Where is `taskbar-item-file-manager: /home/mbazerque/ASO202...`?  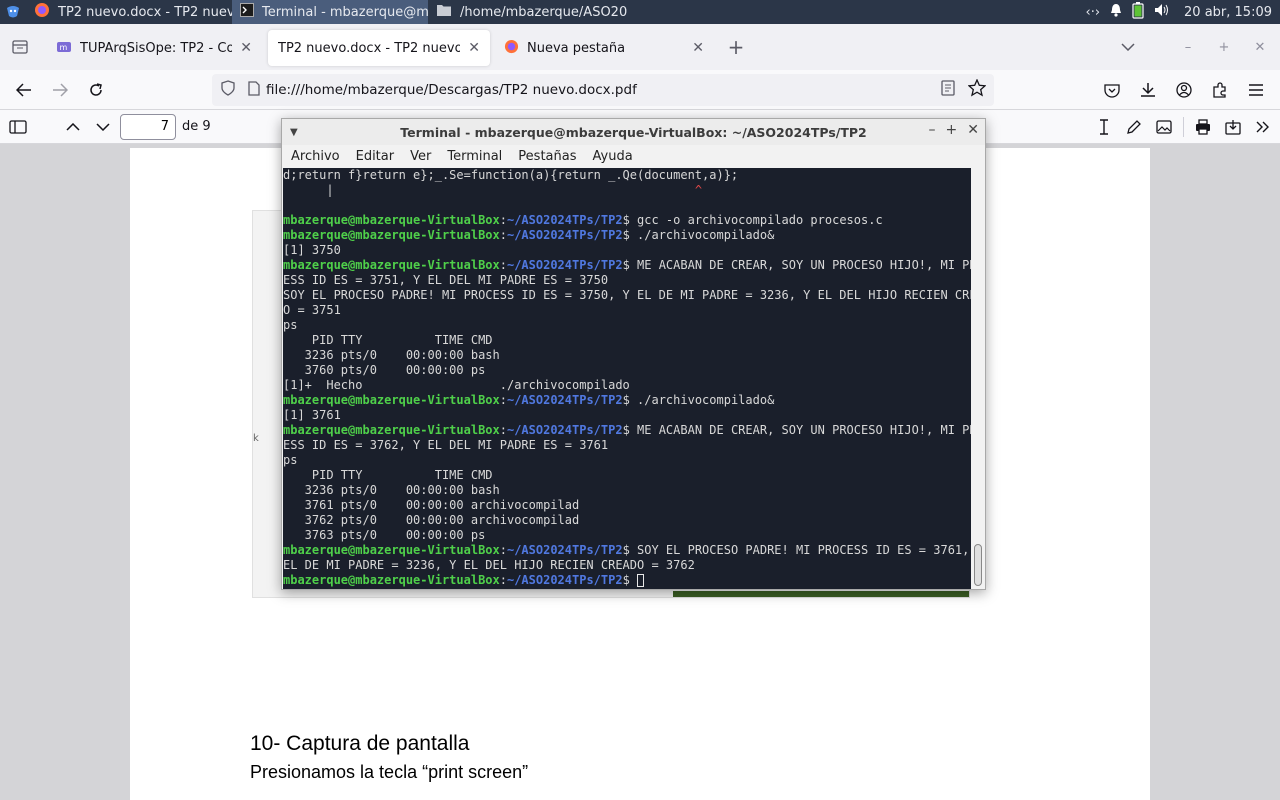
taskbar-item-file-manager: /home/mbazerque/ASO202... is located at coordinates (528, 12).